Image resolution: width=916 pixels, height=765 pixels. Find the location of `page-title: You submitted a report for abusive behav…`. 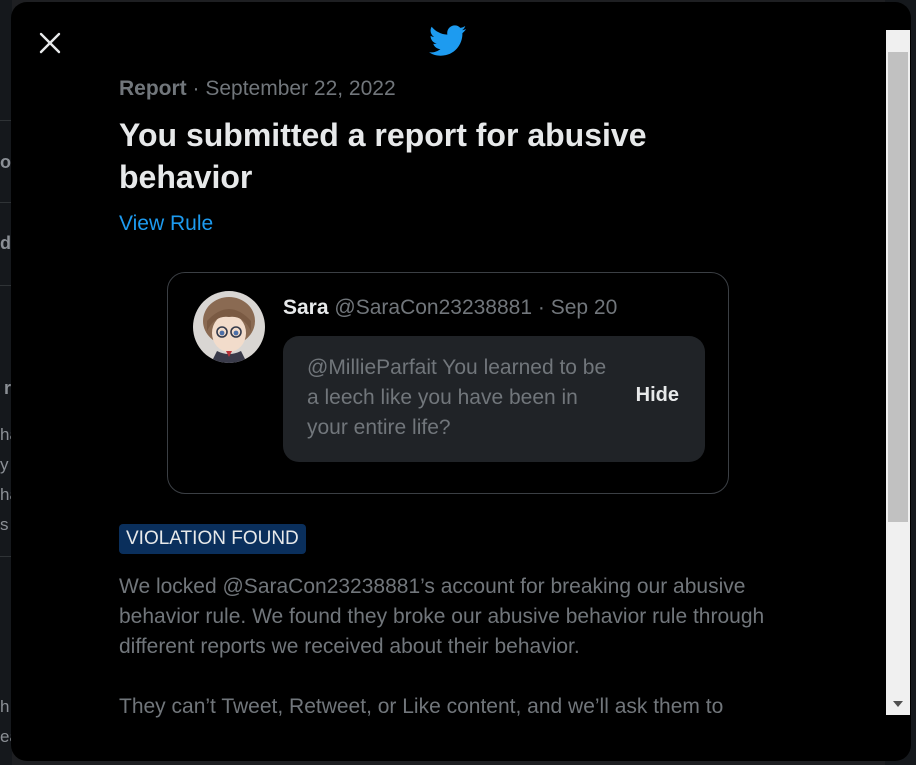

page-title: You submitted a report for abusive behav… is located at coordinates (383, 156).